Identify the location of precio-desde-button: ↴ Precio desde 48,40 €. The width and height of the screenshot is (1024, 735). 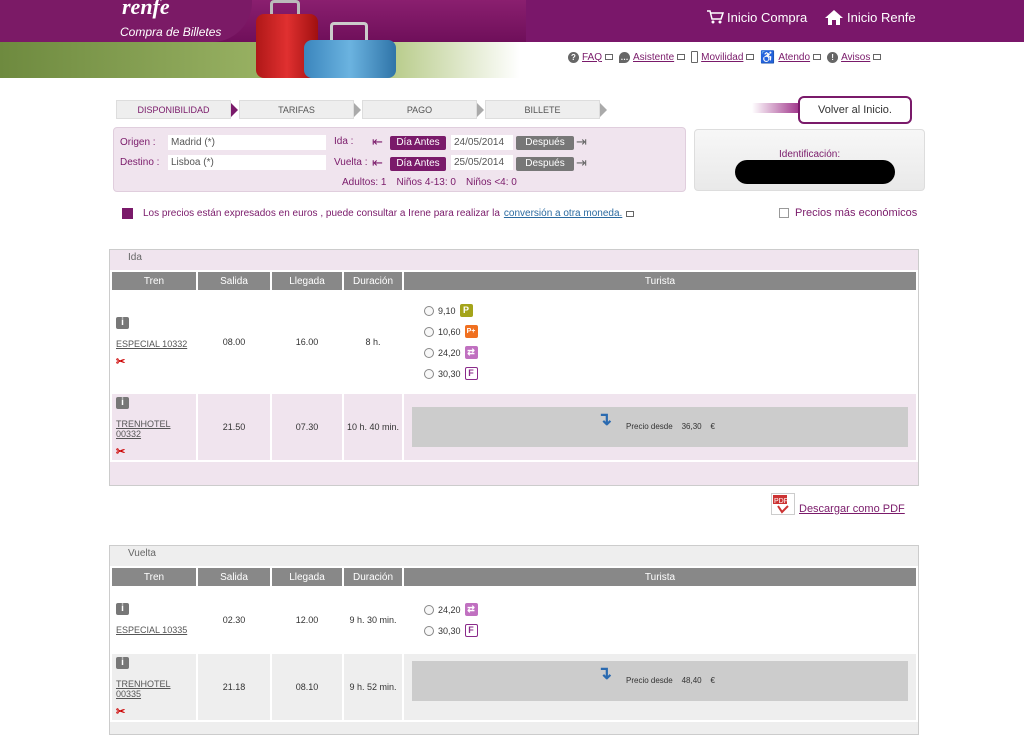
(660, 681).